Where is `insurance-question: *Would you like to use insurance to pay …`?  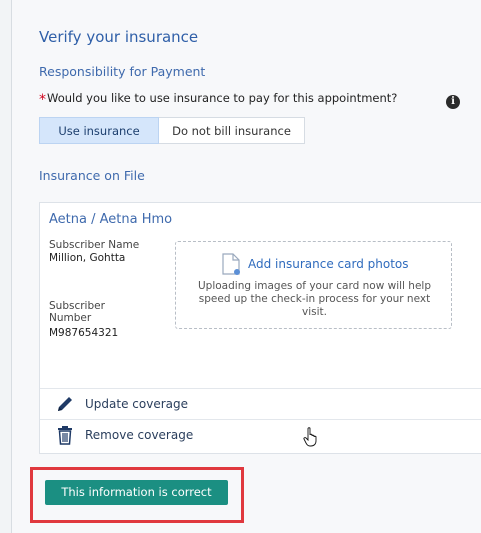 insurance-question: *Would you like to use insurance to pay … is located at coordinates (218, 99).